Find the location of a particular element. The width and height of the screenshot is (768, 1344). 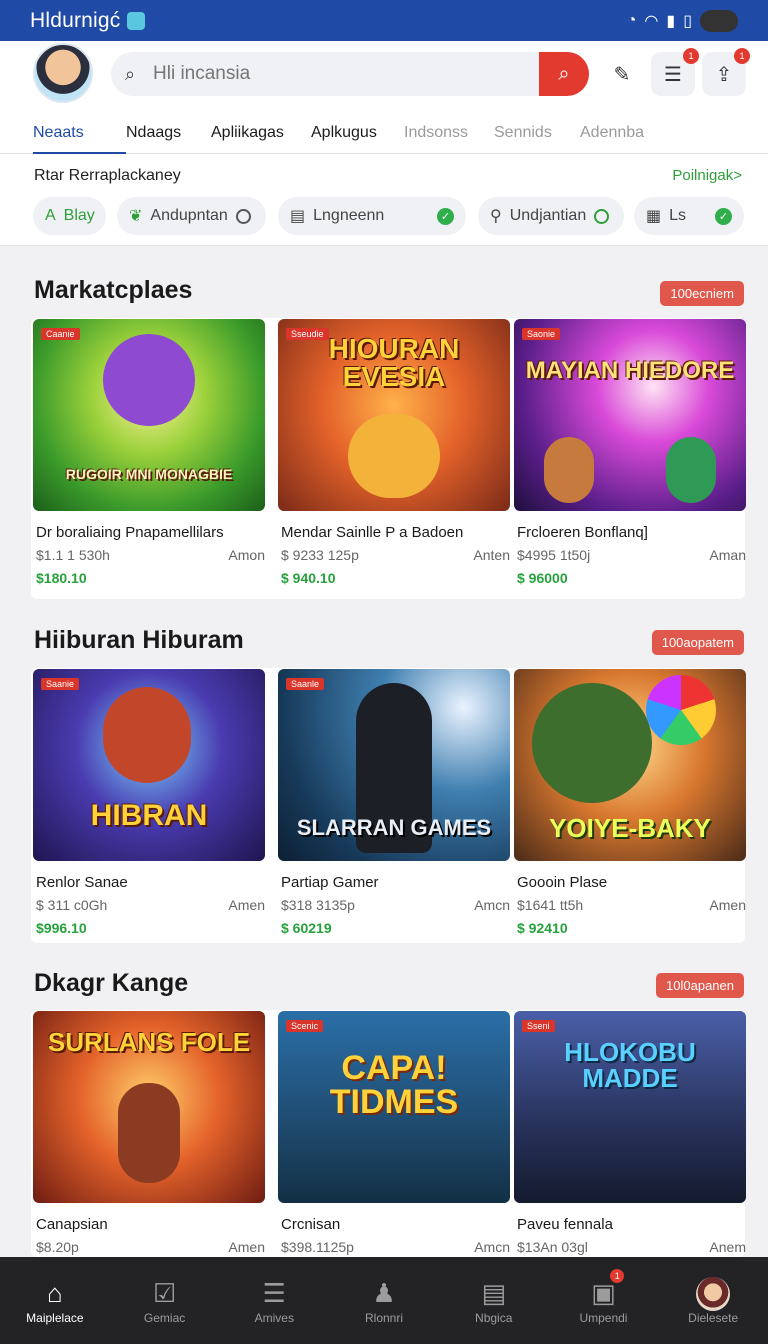

product-meta: $1.1 1 530h Amon is located at coordinates (150, 555).